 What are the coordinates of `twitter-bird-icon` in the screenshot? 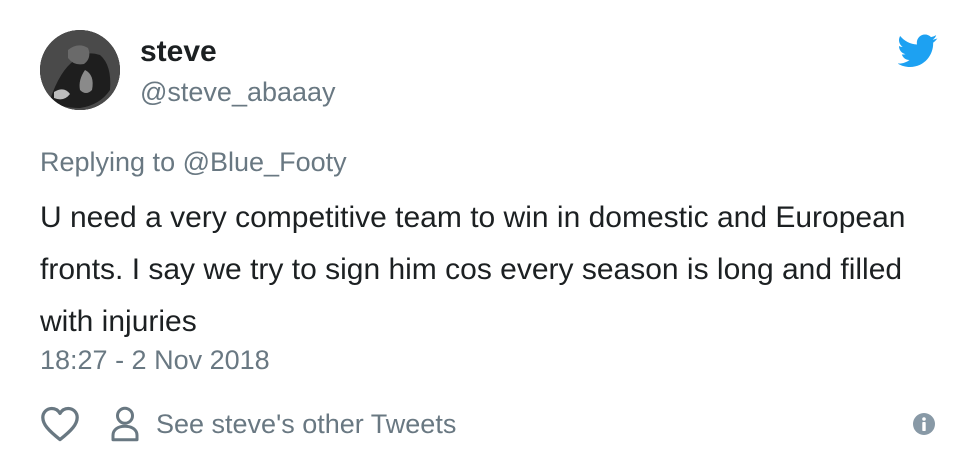 It's located at (918, 51).